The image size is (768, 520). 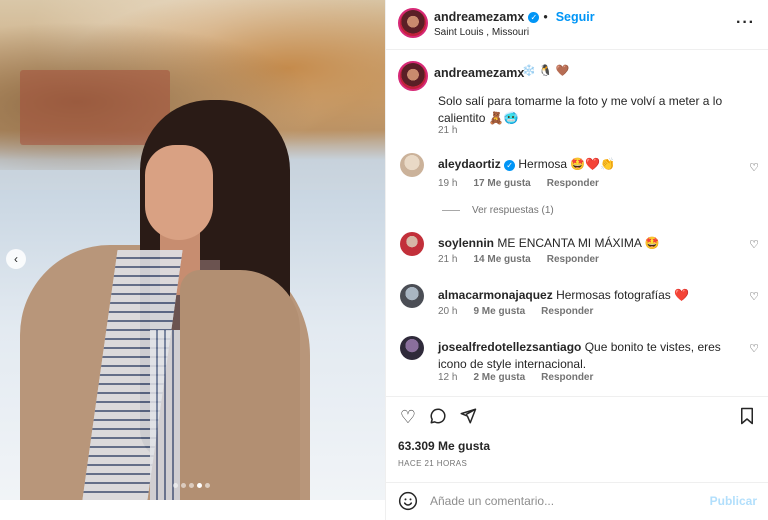 I want to click on comment-text: Hermosas fotografías ❤️, so click(x=623, y=295).